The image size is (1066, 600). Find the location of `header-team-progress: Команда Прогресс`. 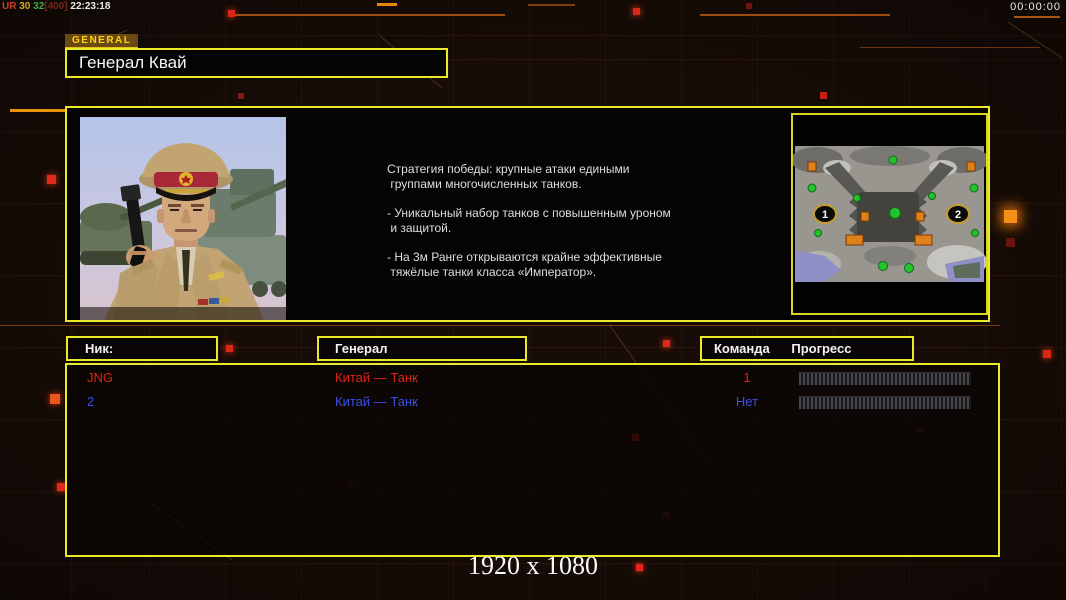

header-team-progress: Команда Прогресс is located at coordinates (807, 348).